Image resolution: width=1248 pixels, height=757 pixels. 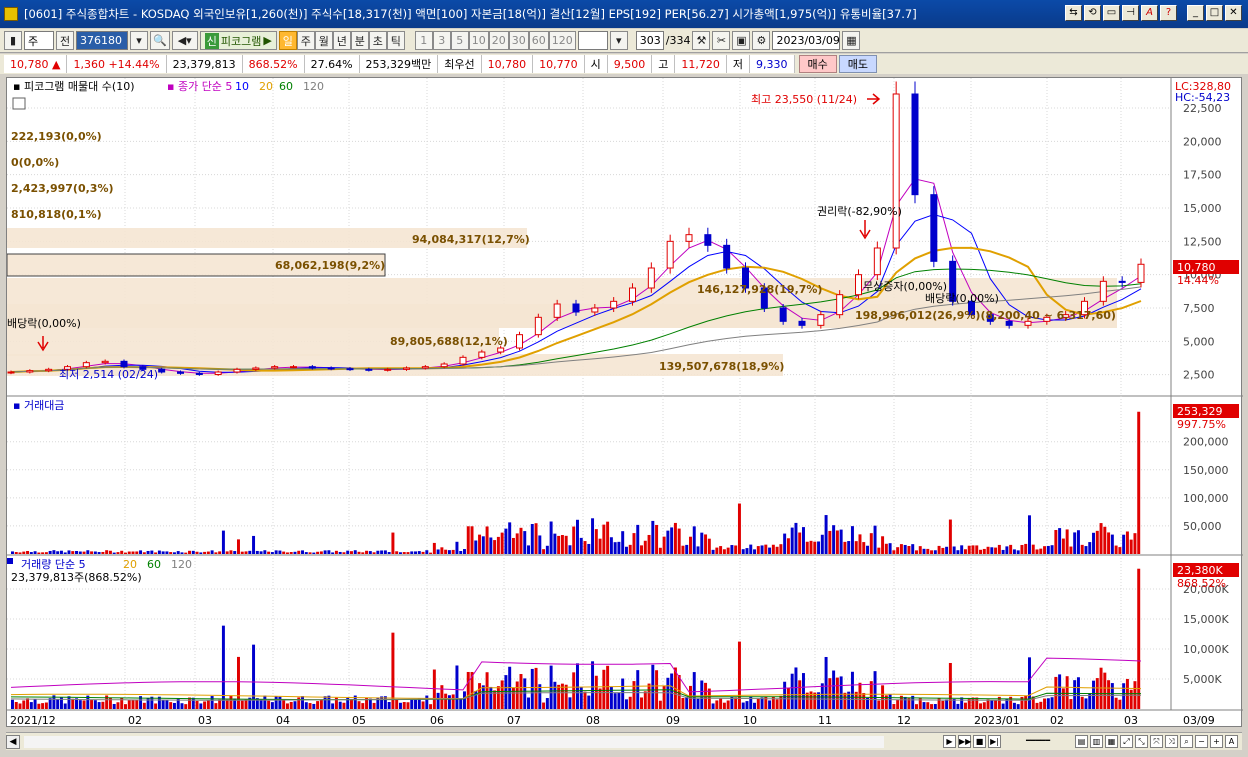 I want to click on period-button-3: 년, so click(x=341, y=40).